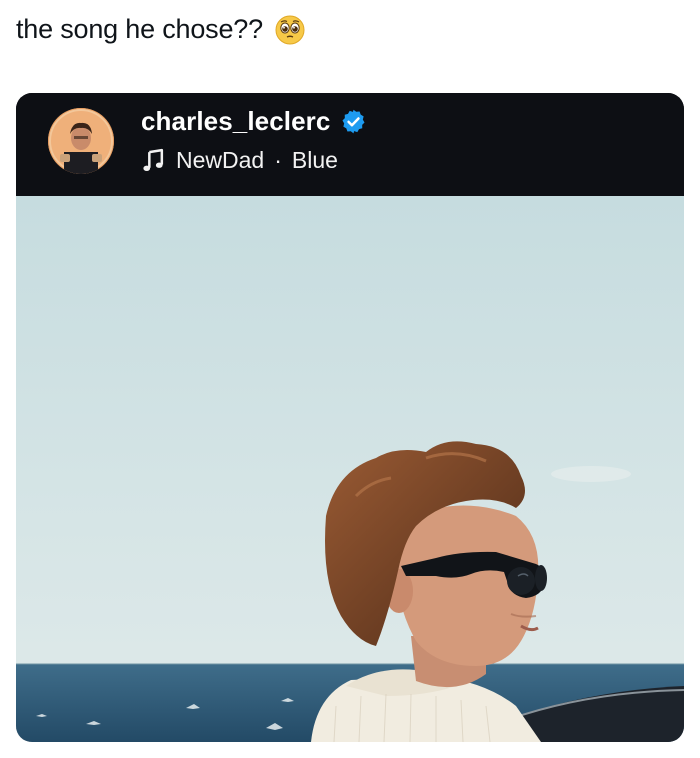  What do you see at coordinates (314, 160) in the screenshot?
I see `music-title: Blue` at bounding box center [314, 160].